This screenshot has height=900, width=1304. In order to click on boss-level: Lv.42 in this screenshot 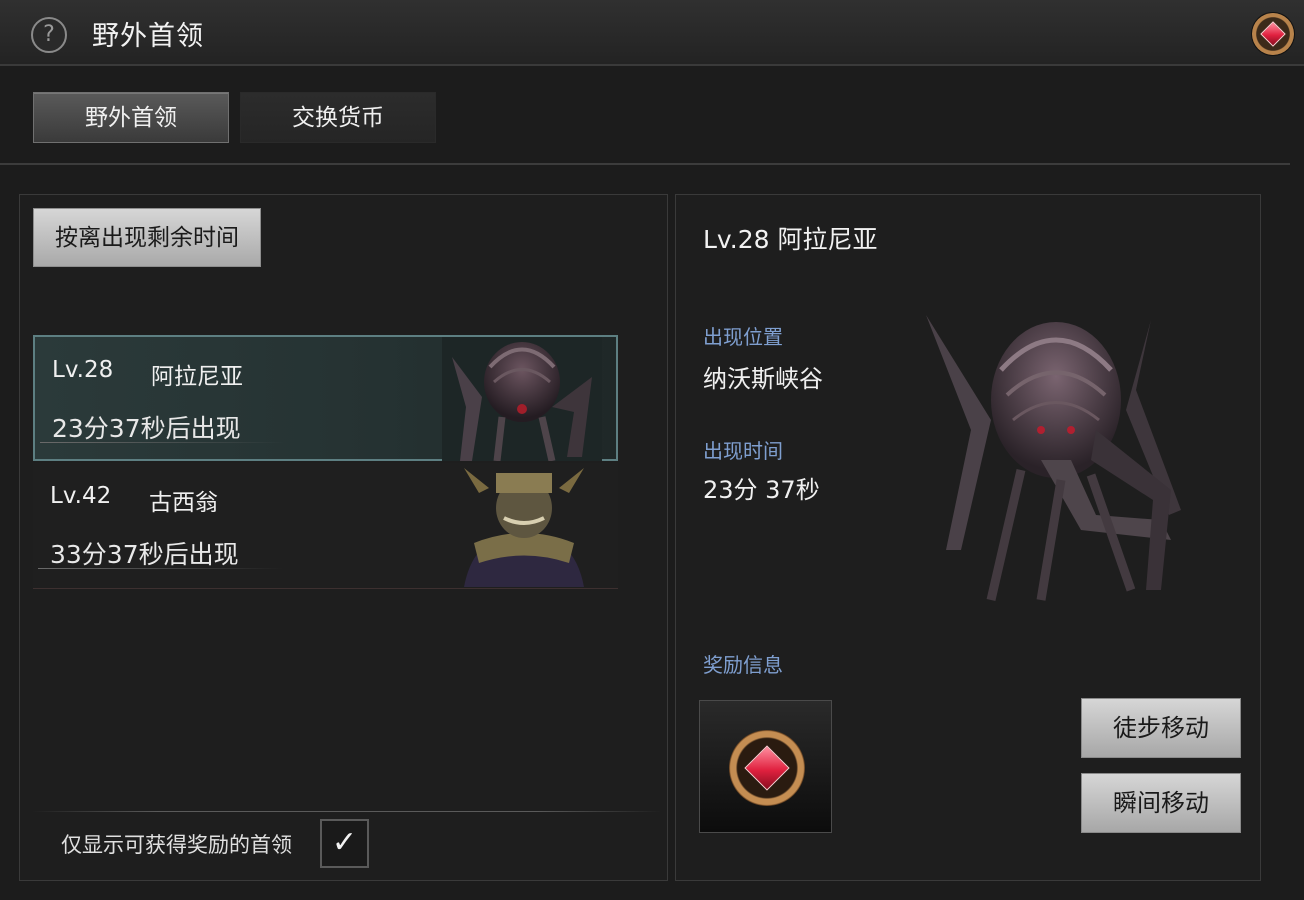, I will do `click(81, 496)`.